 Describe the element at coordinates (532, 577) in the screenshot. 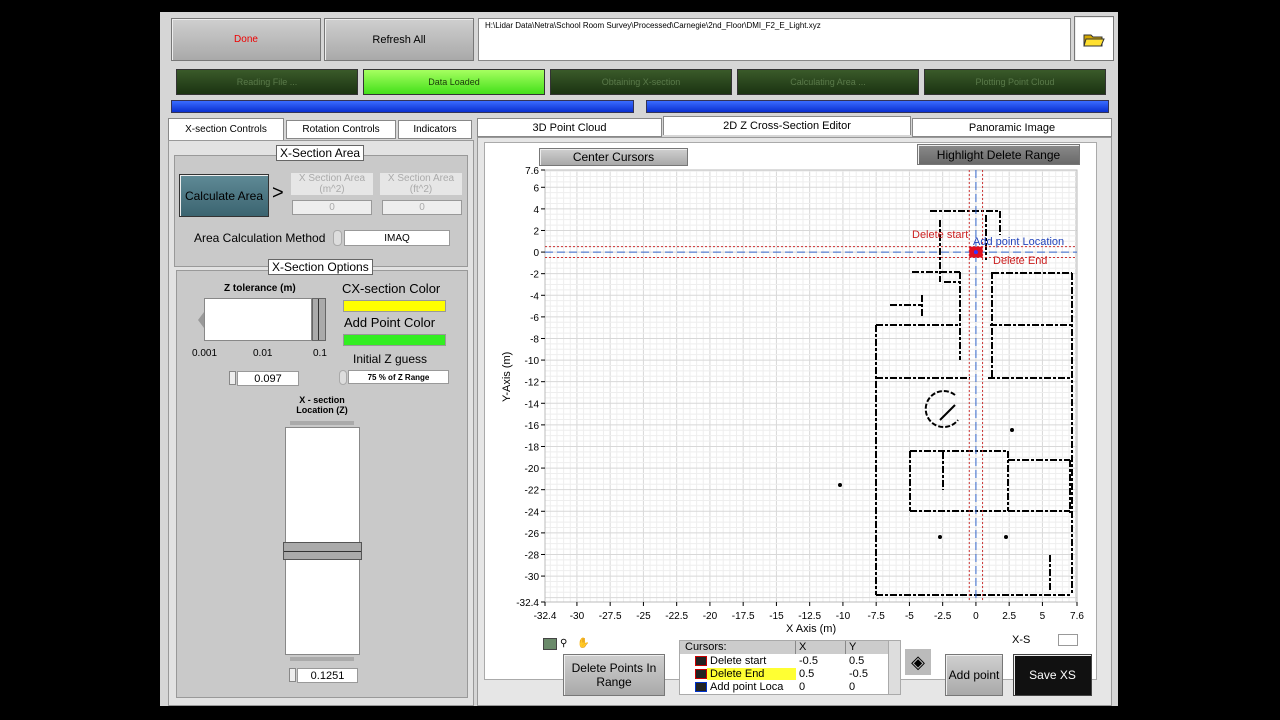

I see `y-tick-label: -30` at that location.